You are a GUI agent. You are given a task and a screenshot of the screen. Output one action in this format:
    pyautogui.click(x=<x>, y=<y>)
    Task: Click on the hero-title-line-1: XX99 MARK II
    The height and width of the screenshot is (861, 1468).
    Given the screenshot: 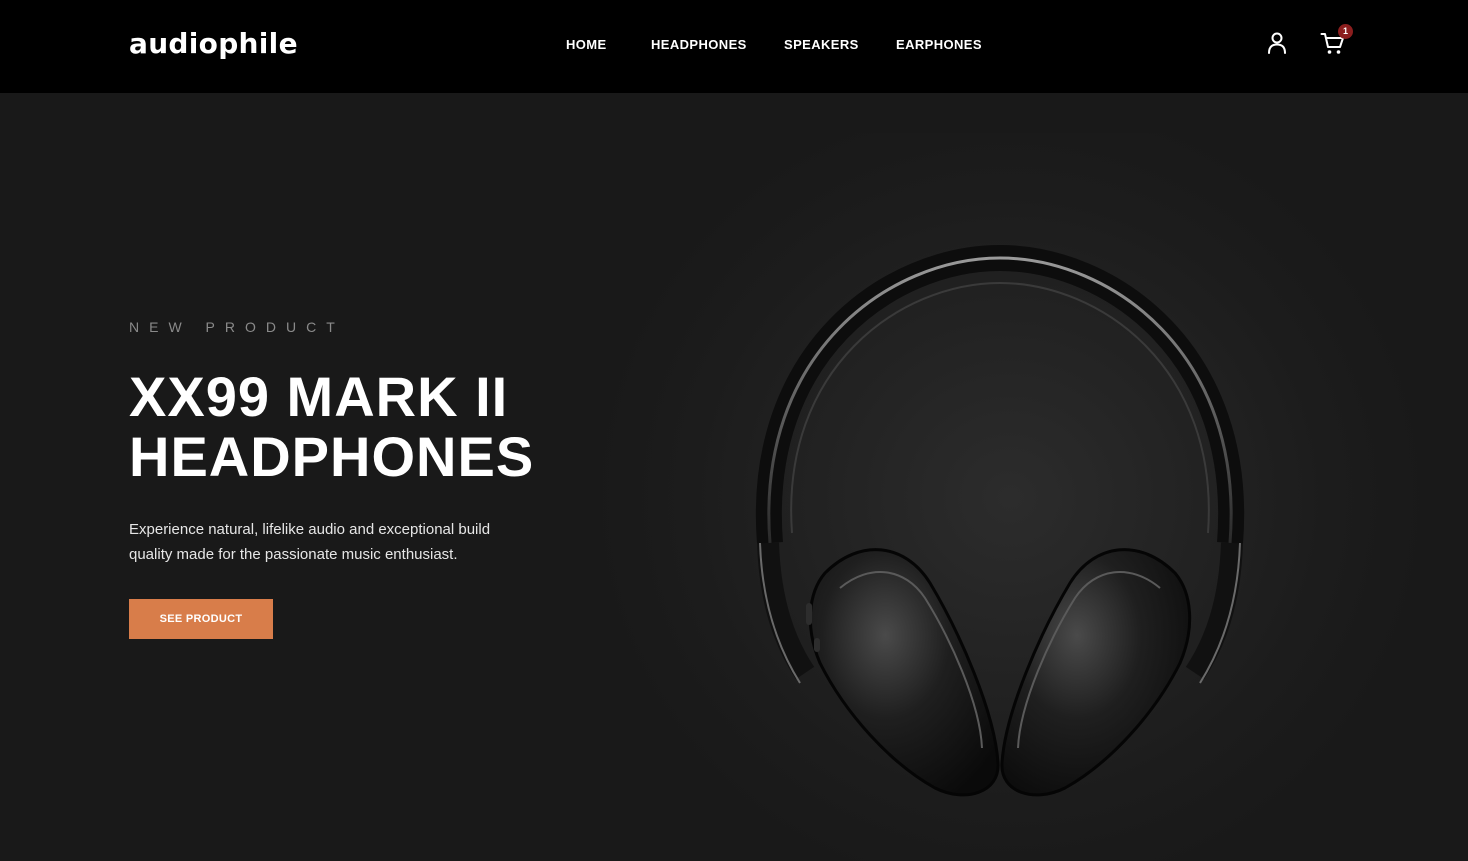 What is the action you would take?
    pyautogui.click(x=319, y=396)
    